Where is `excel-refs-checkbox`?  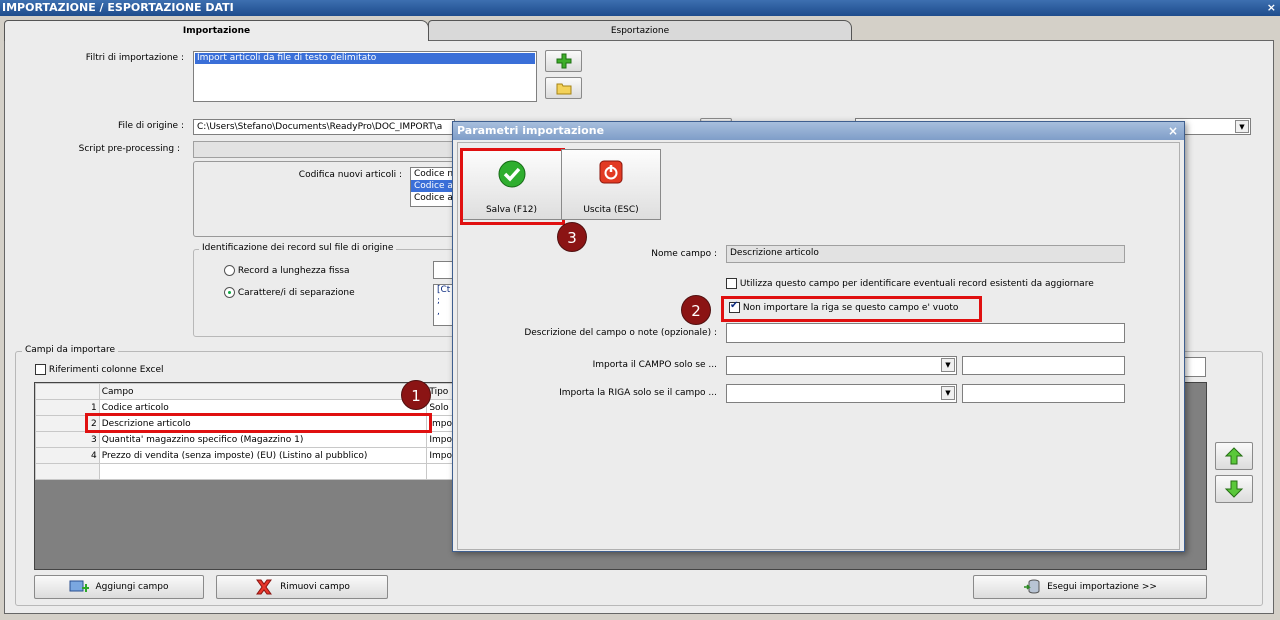 excel-refs-checkbox is located at coordinates (40, 369).